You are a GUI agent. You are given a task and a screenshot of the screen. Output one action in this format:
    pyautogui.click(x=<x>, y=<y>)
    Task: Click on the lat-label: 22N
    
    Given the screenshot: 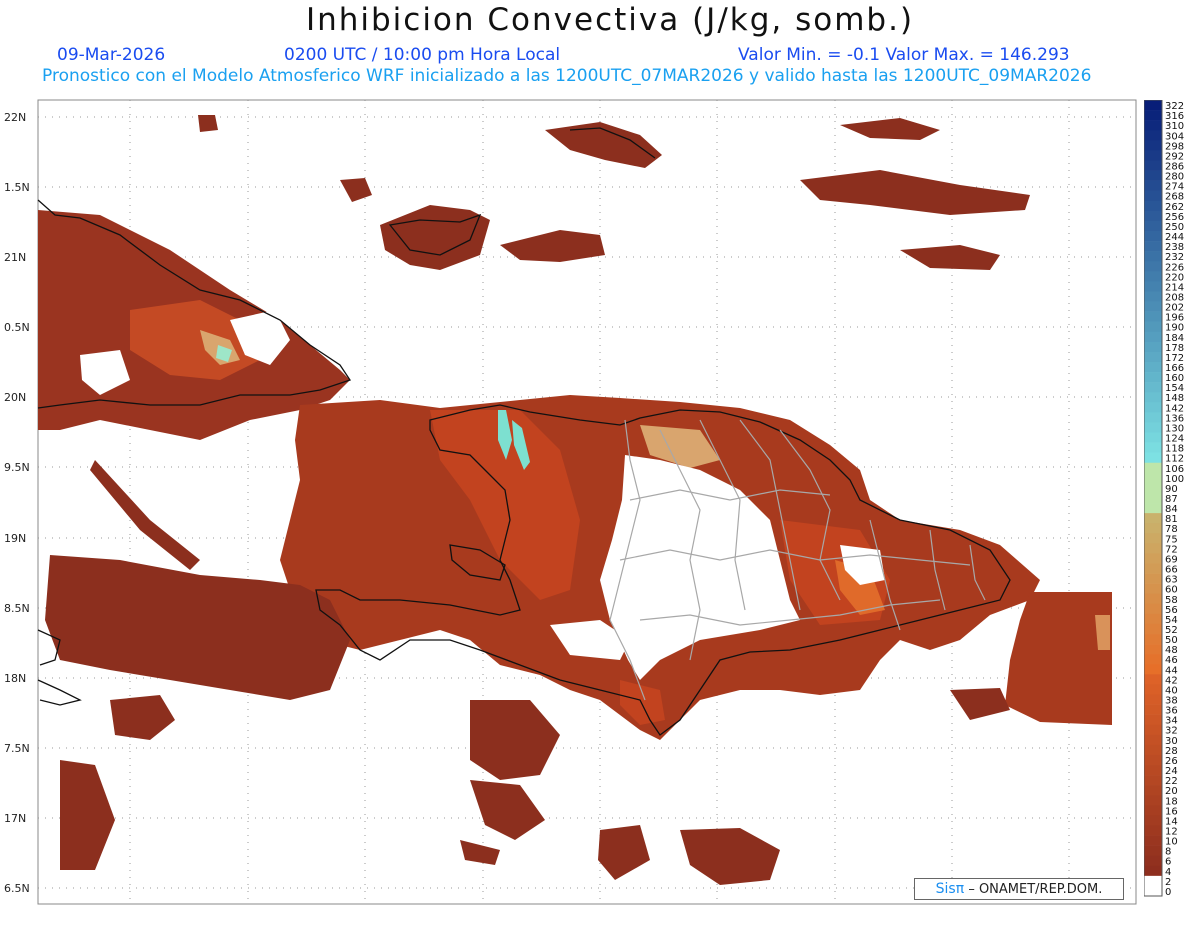 What is the action you would take?
    pyautogui.click(x=15, y=117)
    